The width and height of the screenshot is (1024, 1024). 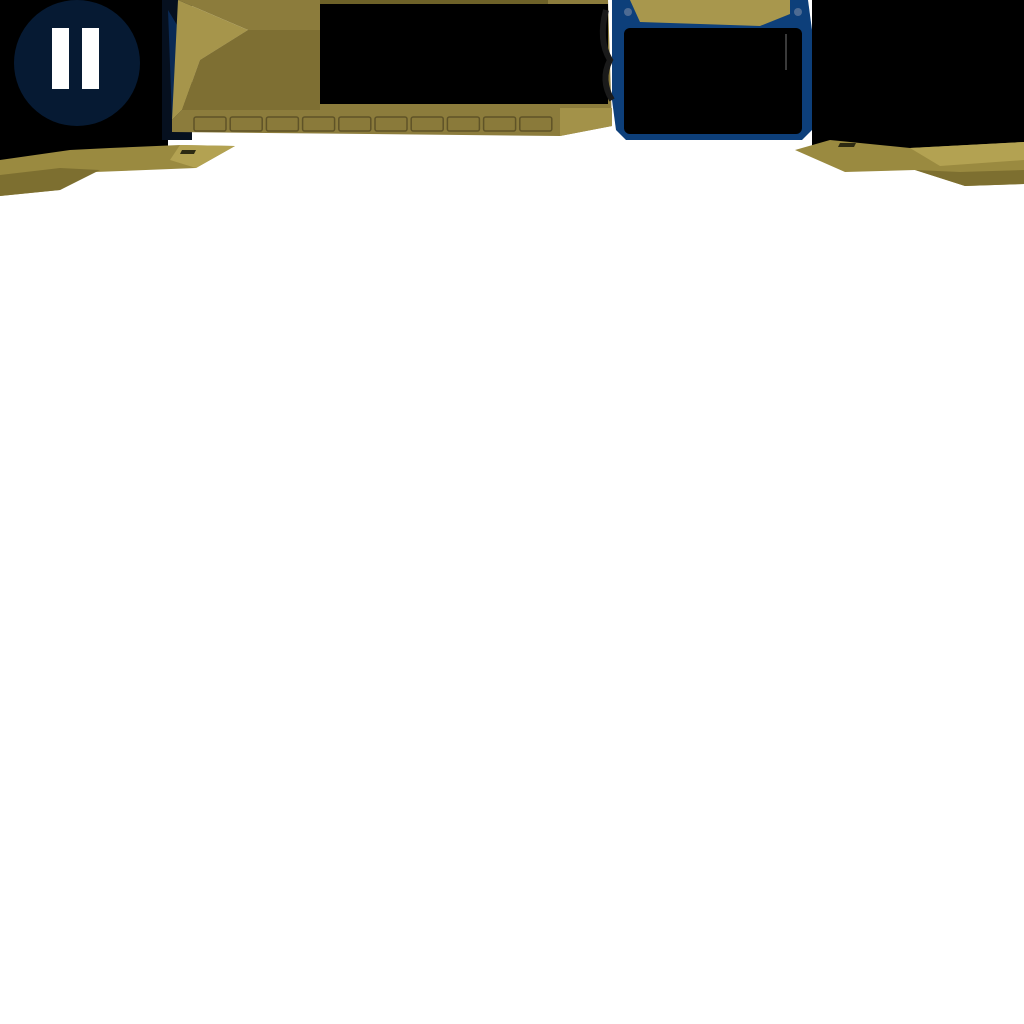 I want to click on right-panel-screen, so click(x=713, y=81).